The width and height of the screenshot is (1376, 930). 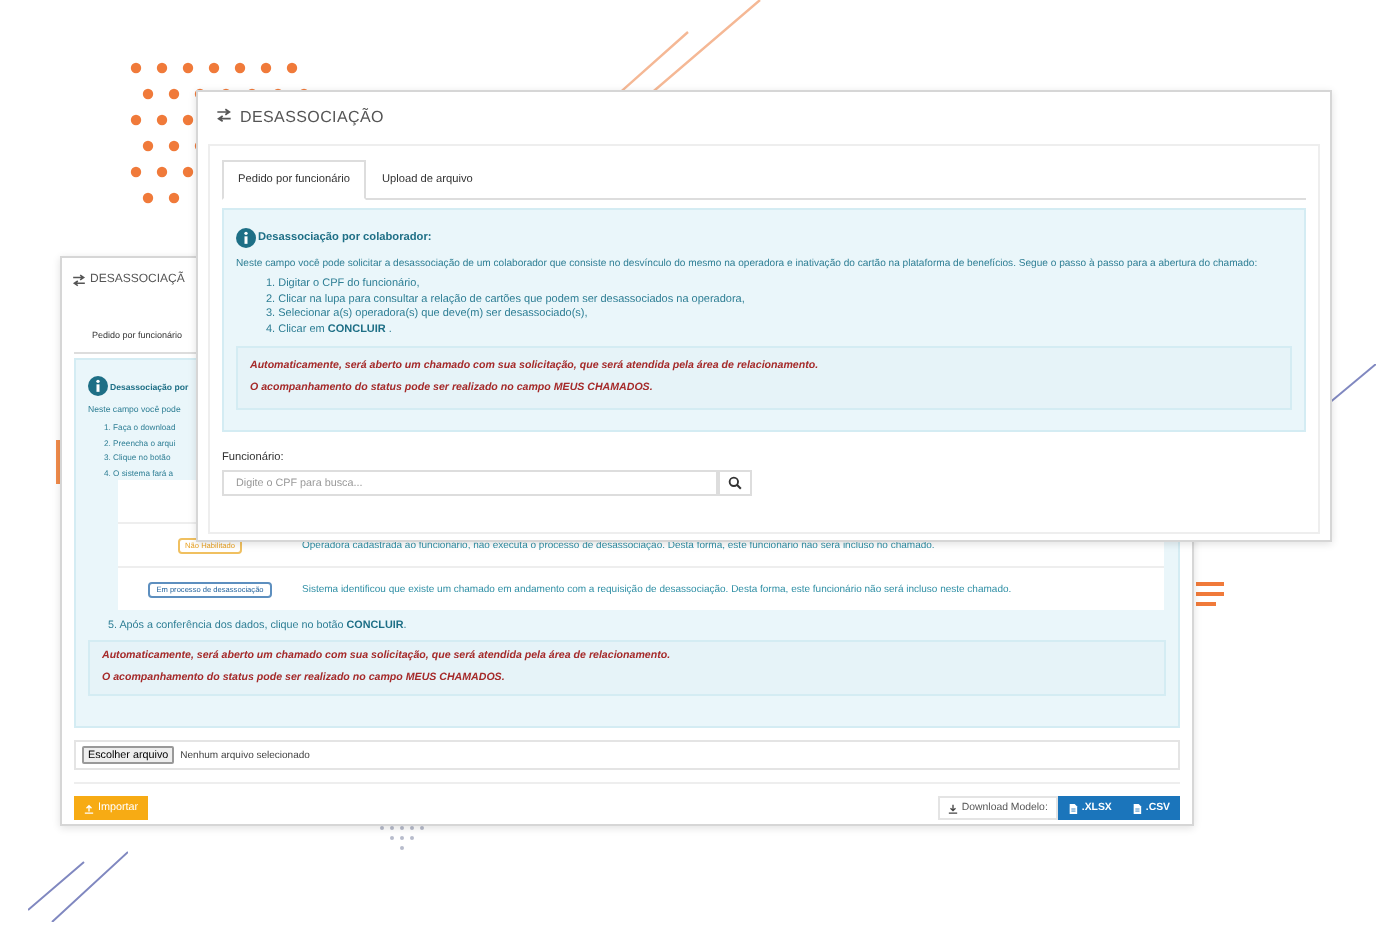 I want to click on search-icon, so click(x=735, y=483).